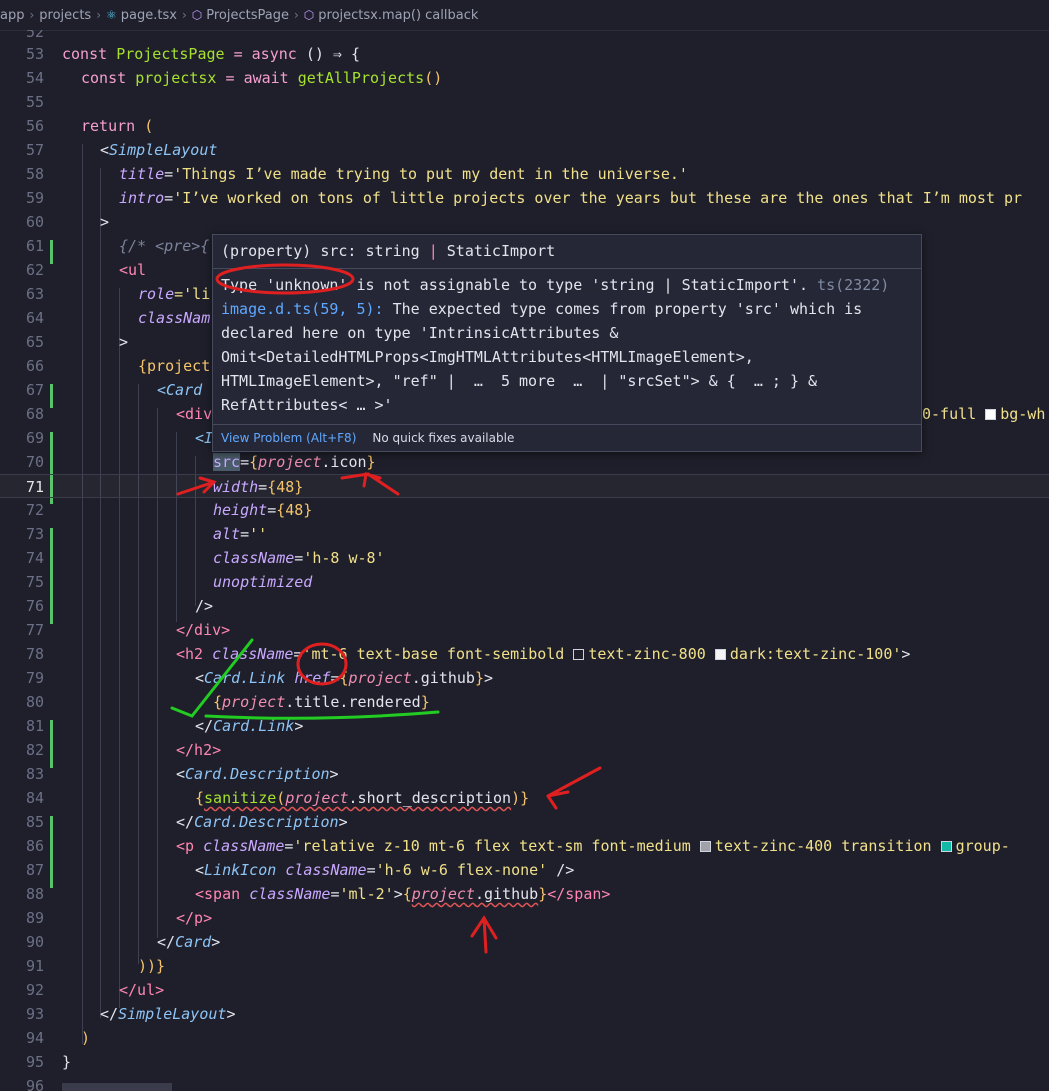 This screenshot has width=1049, height=1091. What do you see at coordinates (34, 318) in the screenshot?
I see `line-number: 64` at bounding box center [34, 318].